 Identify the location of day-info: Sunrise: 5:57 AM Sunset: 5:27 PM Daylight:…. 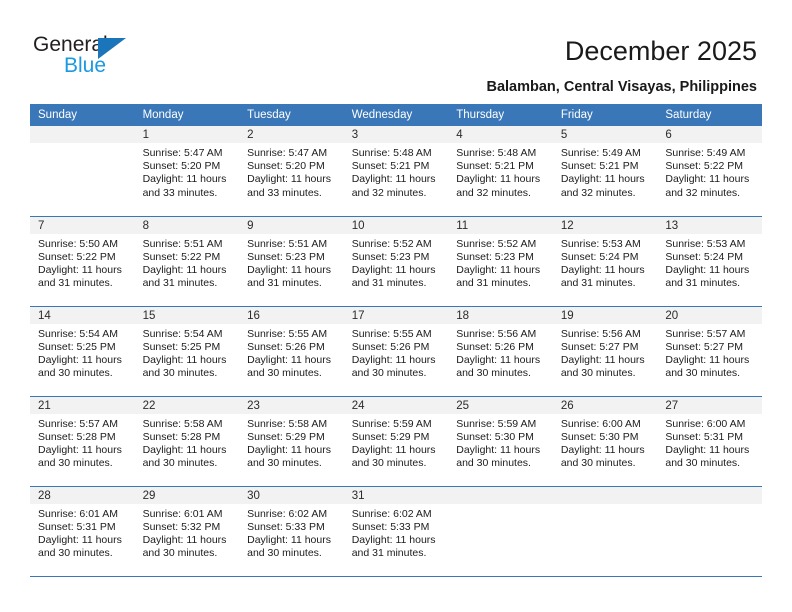
(709, 352).